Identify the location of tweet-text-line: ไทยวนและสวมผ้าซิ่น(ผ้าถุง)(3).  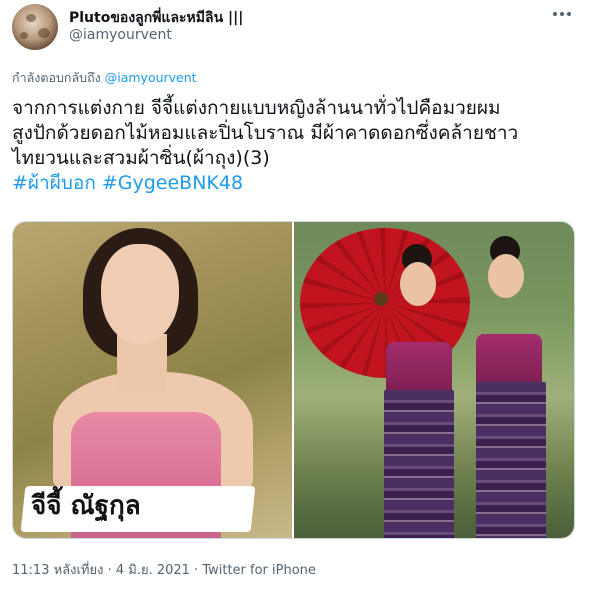
(141, 158).